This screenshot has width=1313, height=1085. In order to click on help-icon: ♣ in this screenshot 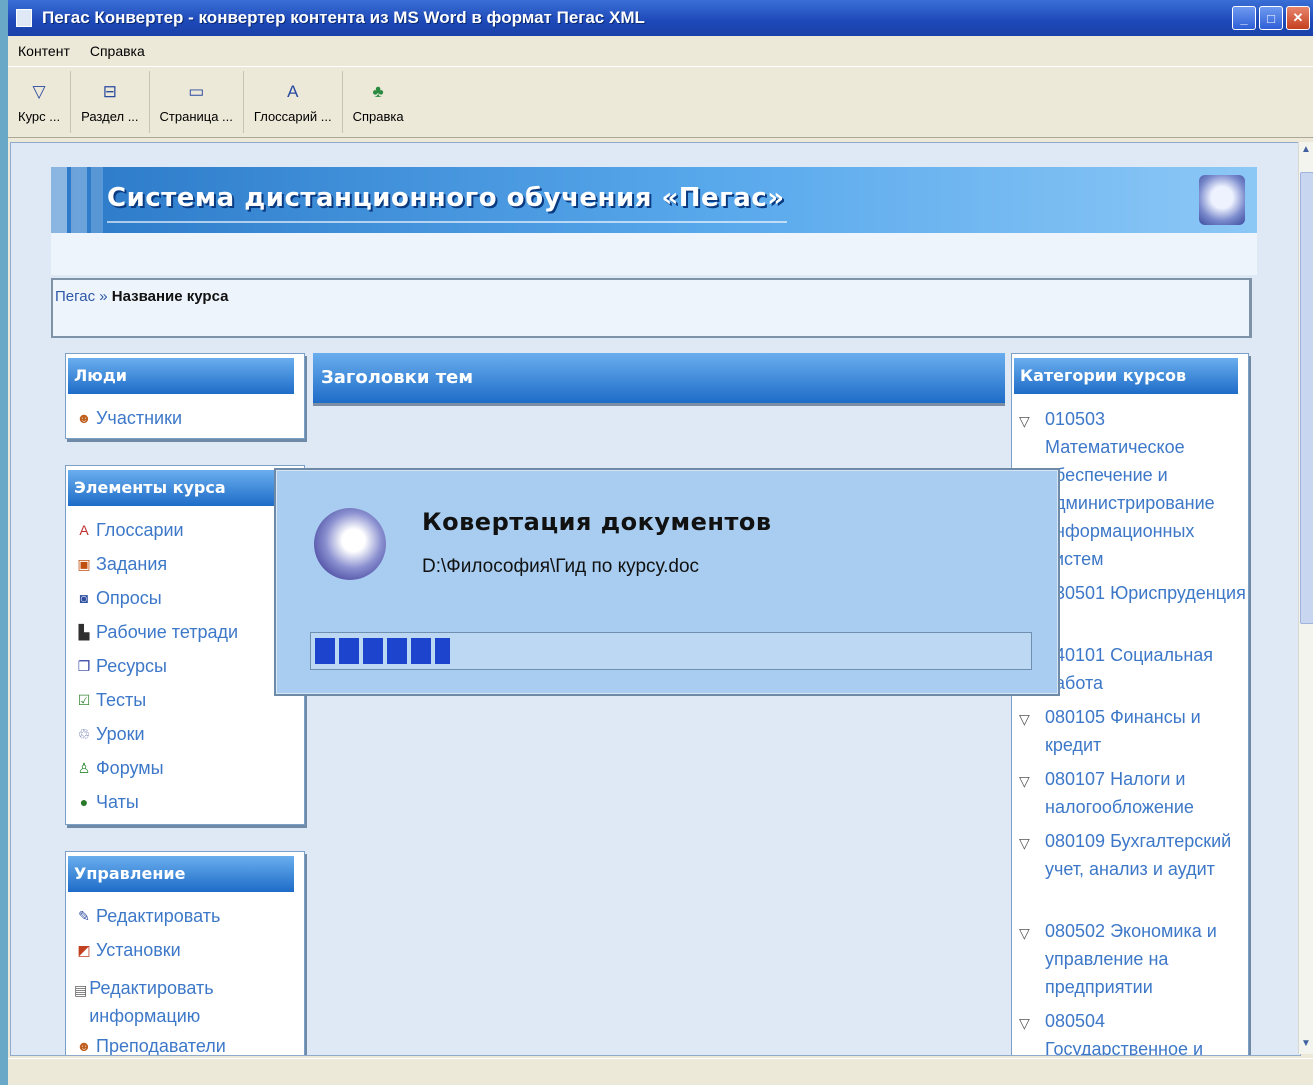, I will do `click(378, 91)`.